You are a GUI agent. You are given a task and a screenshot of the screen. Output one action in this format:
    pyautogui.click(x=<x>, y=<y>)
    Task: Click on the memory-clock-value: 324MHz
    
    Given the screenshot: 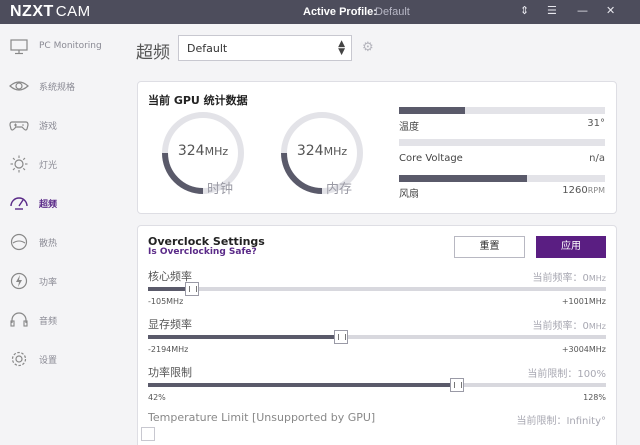 What is the action you would take?
    pyautogui.click(x=322, y=151)
    